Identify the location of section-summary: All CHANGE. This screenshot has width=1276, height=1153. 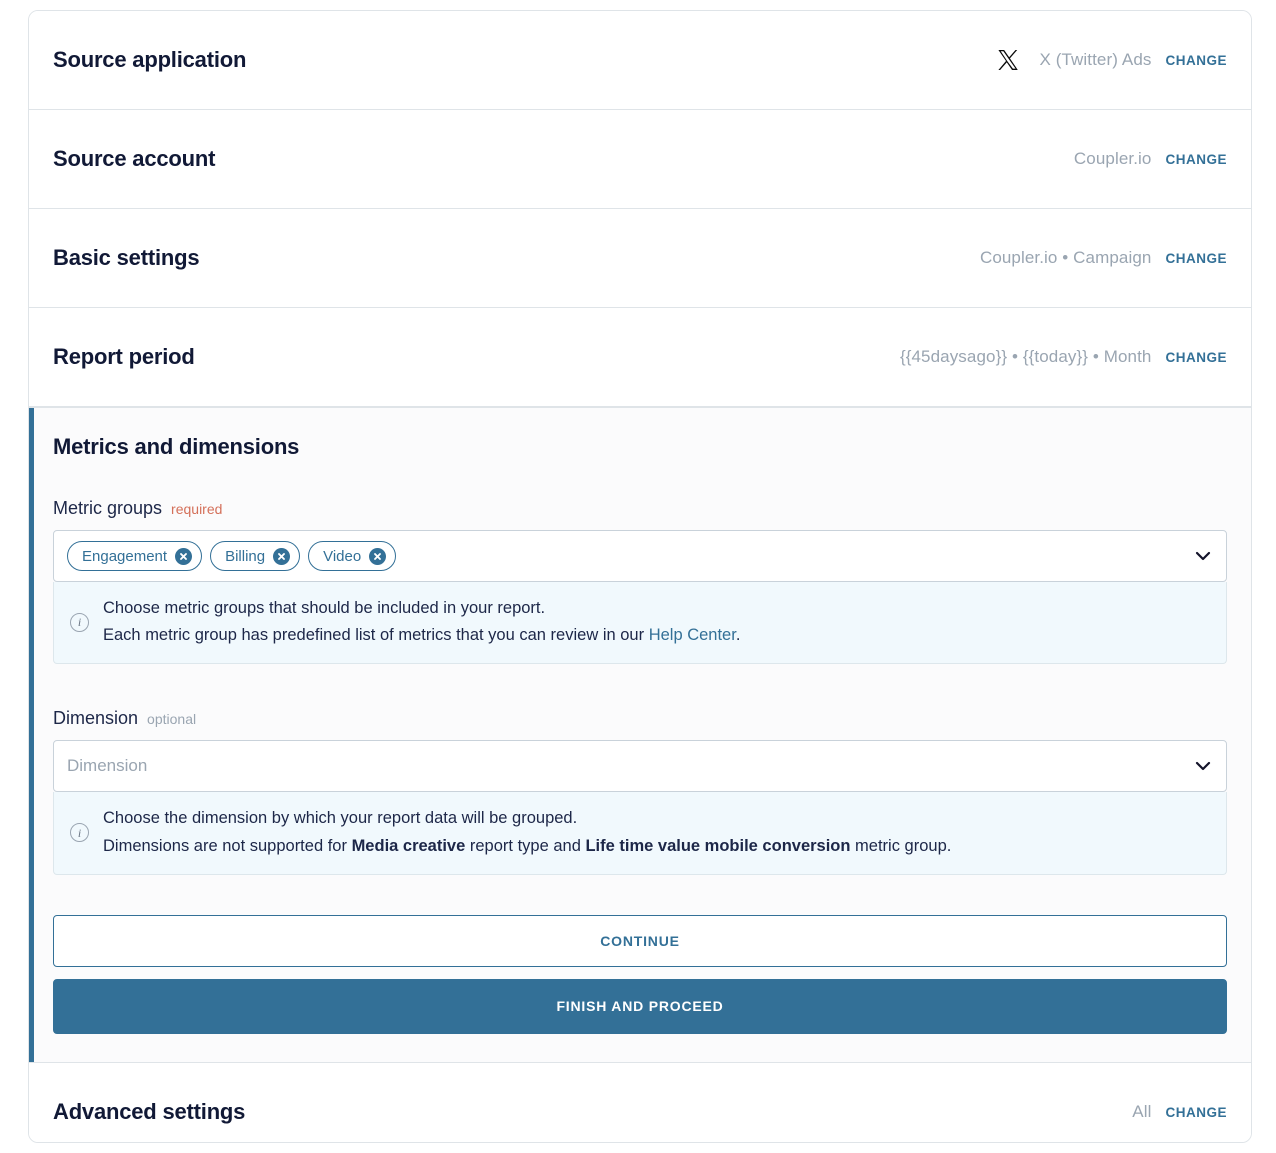
(1179, 1112).